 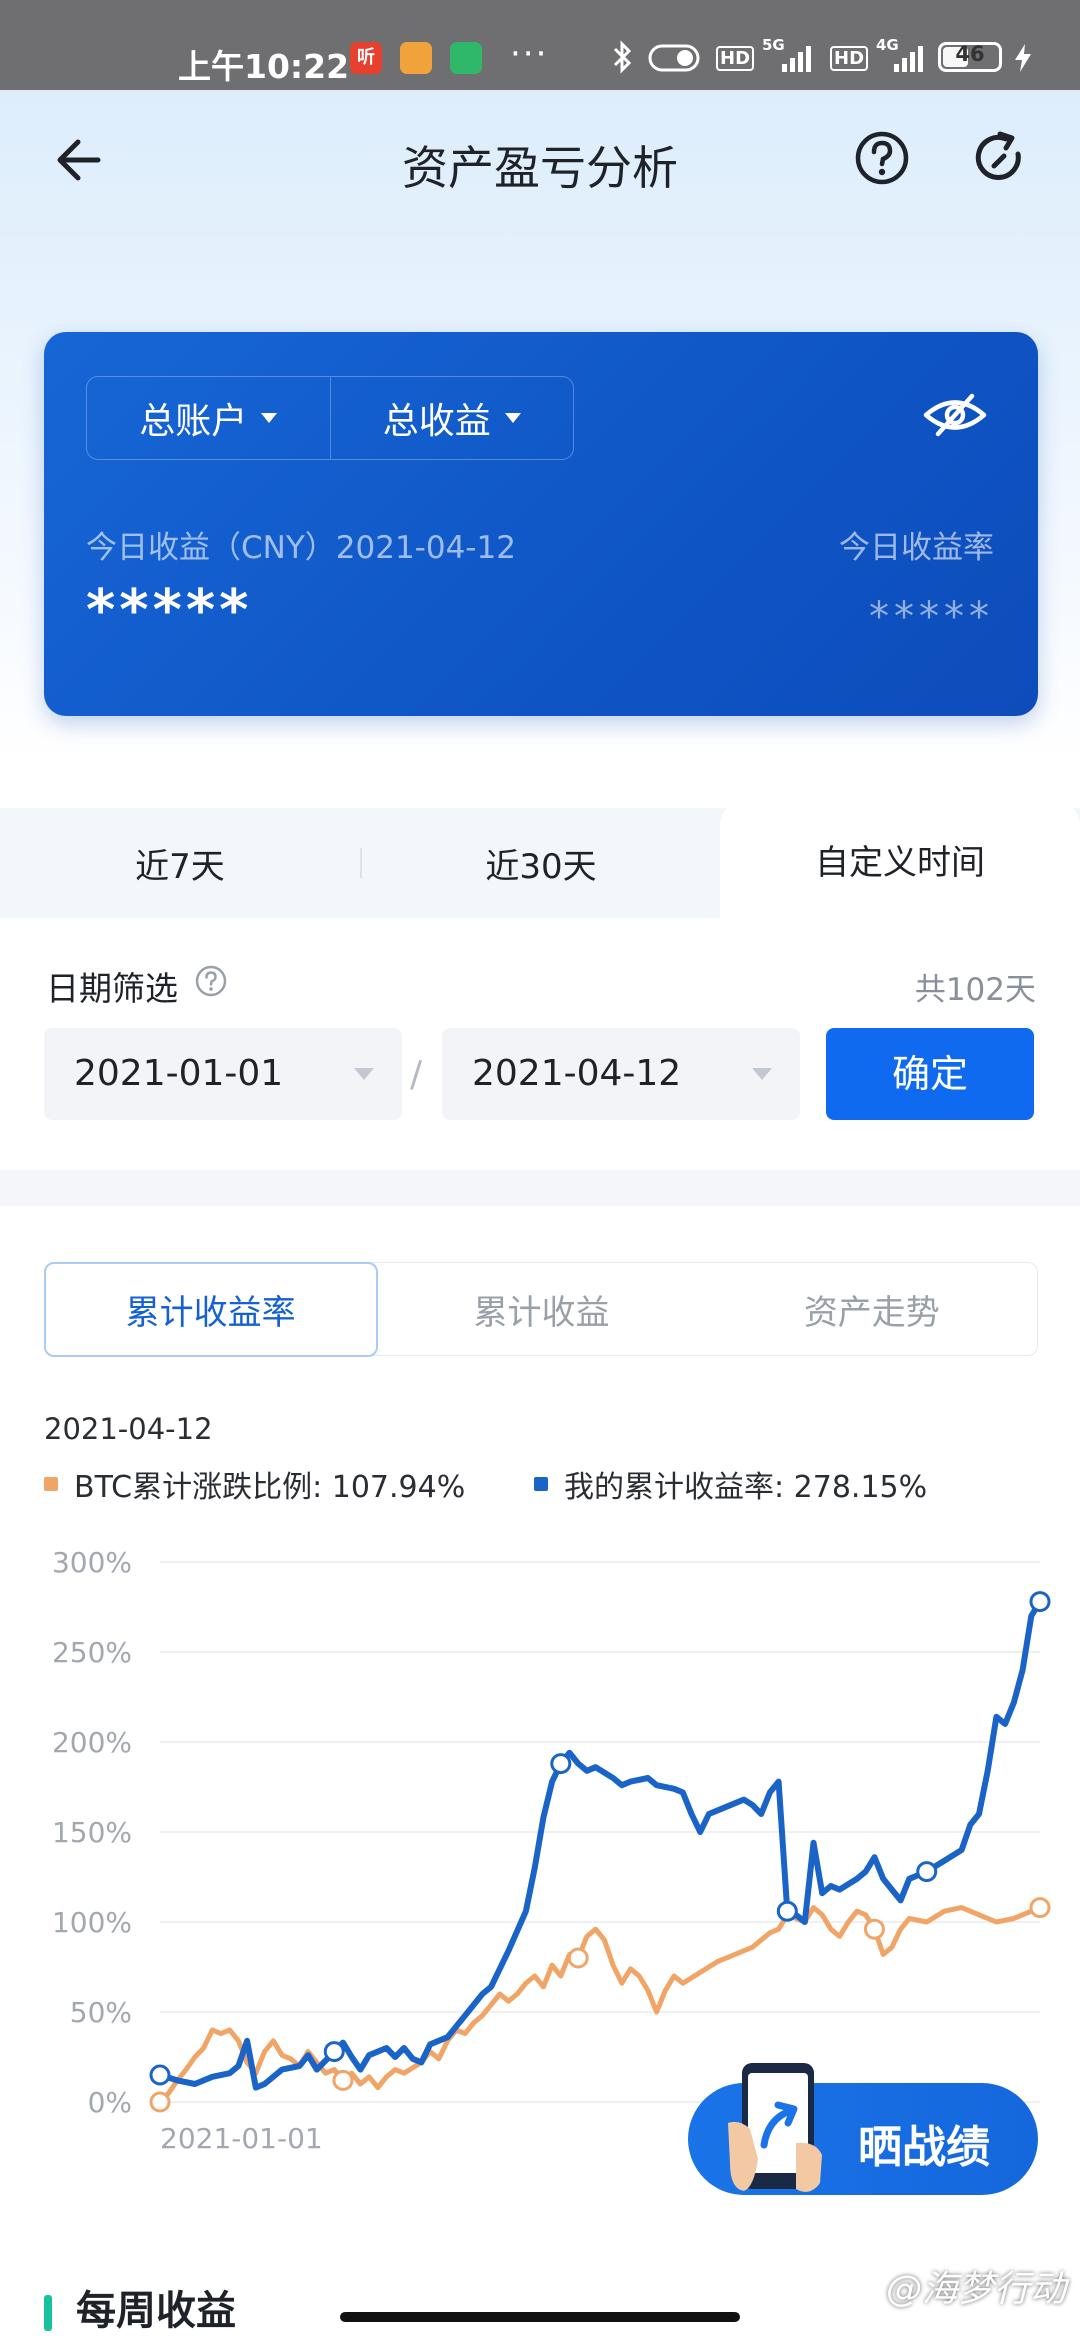 I want to click on watermark: @海梦行动, so click(x=975, y=2289).